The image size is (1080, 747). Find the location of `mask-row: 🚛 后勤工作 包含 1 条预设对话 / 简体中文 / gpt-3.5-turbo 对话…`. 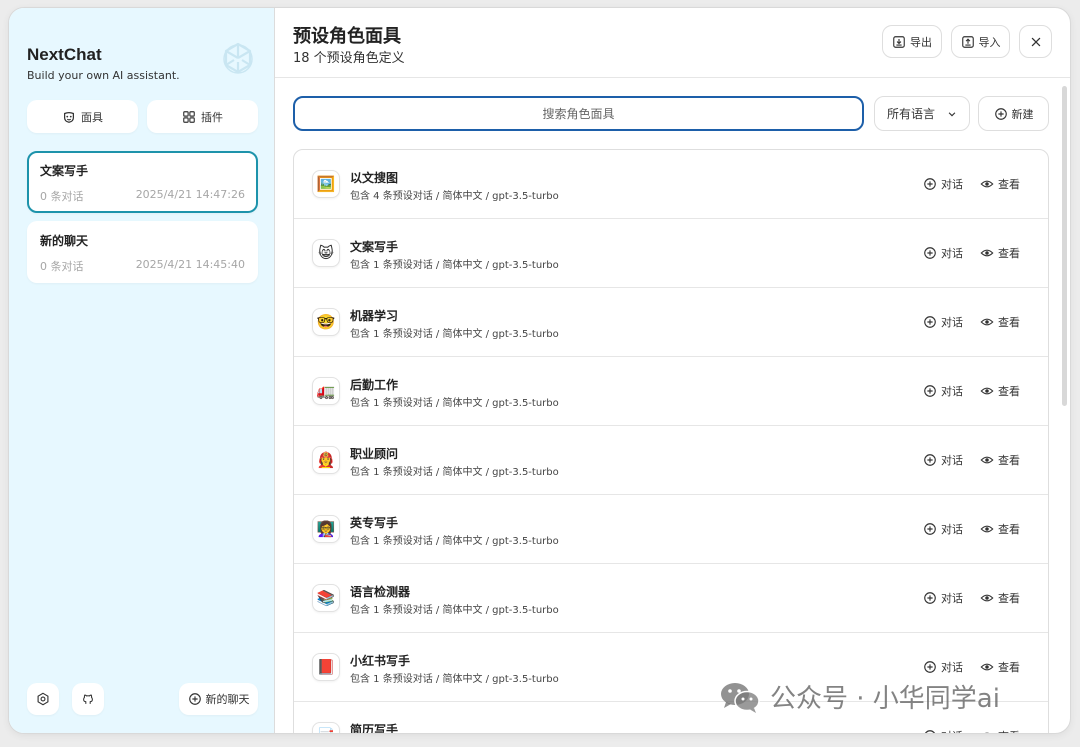

mask-row: 🚛 后勤工作 包含 1 条预设对话 / 简体中文 / gpt-3.5-turbo 对话… is located at coordinates (671, 391).